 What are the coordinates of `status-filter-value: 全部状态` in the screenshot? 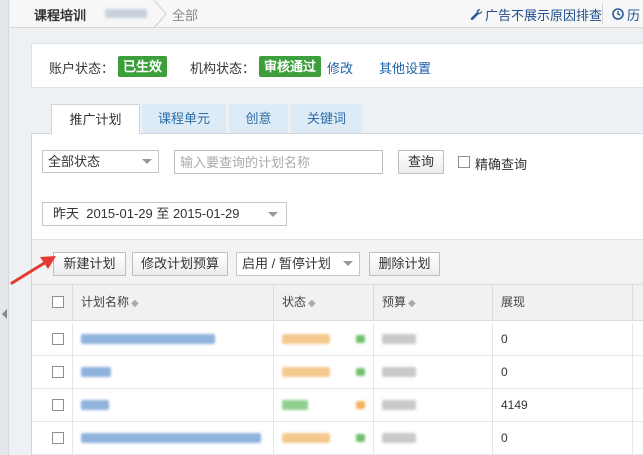 It's located at (74, 161).